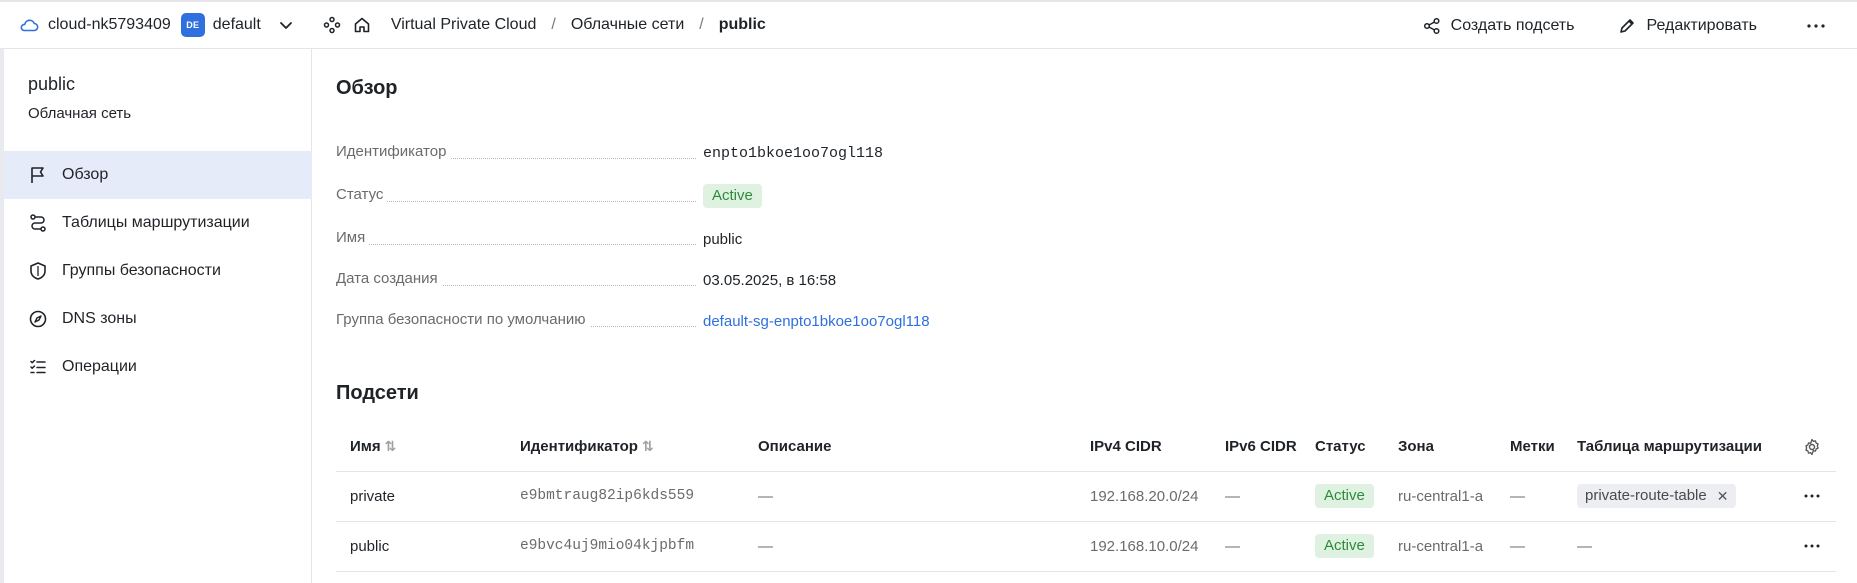  I want to click on prop-label: Дата создания, so click(389, 278).